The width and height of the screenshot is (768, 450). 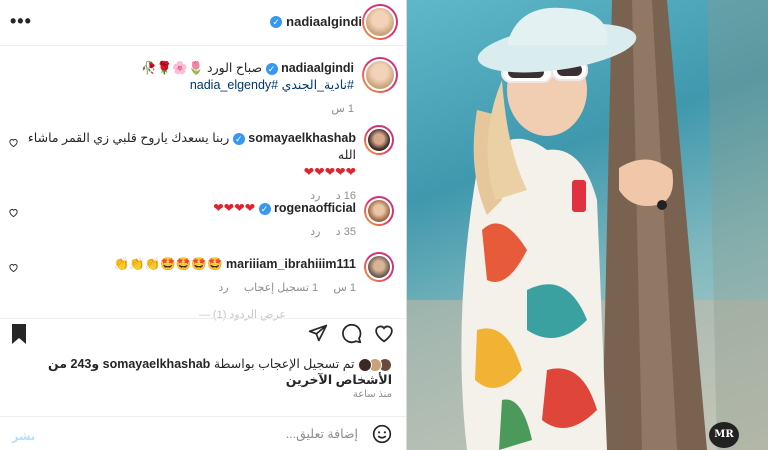 What do you see at coordinates (23, 436) in the screenshot?
I see `post-comment-button: نشر` at bounding box center [23, 436].